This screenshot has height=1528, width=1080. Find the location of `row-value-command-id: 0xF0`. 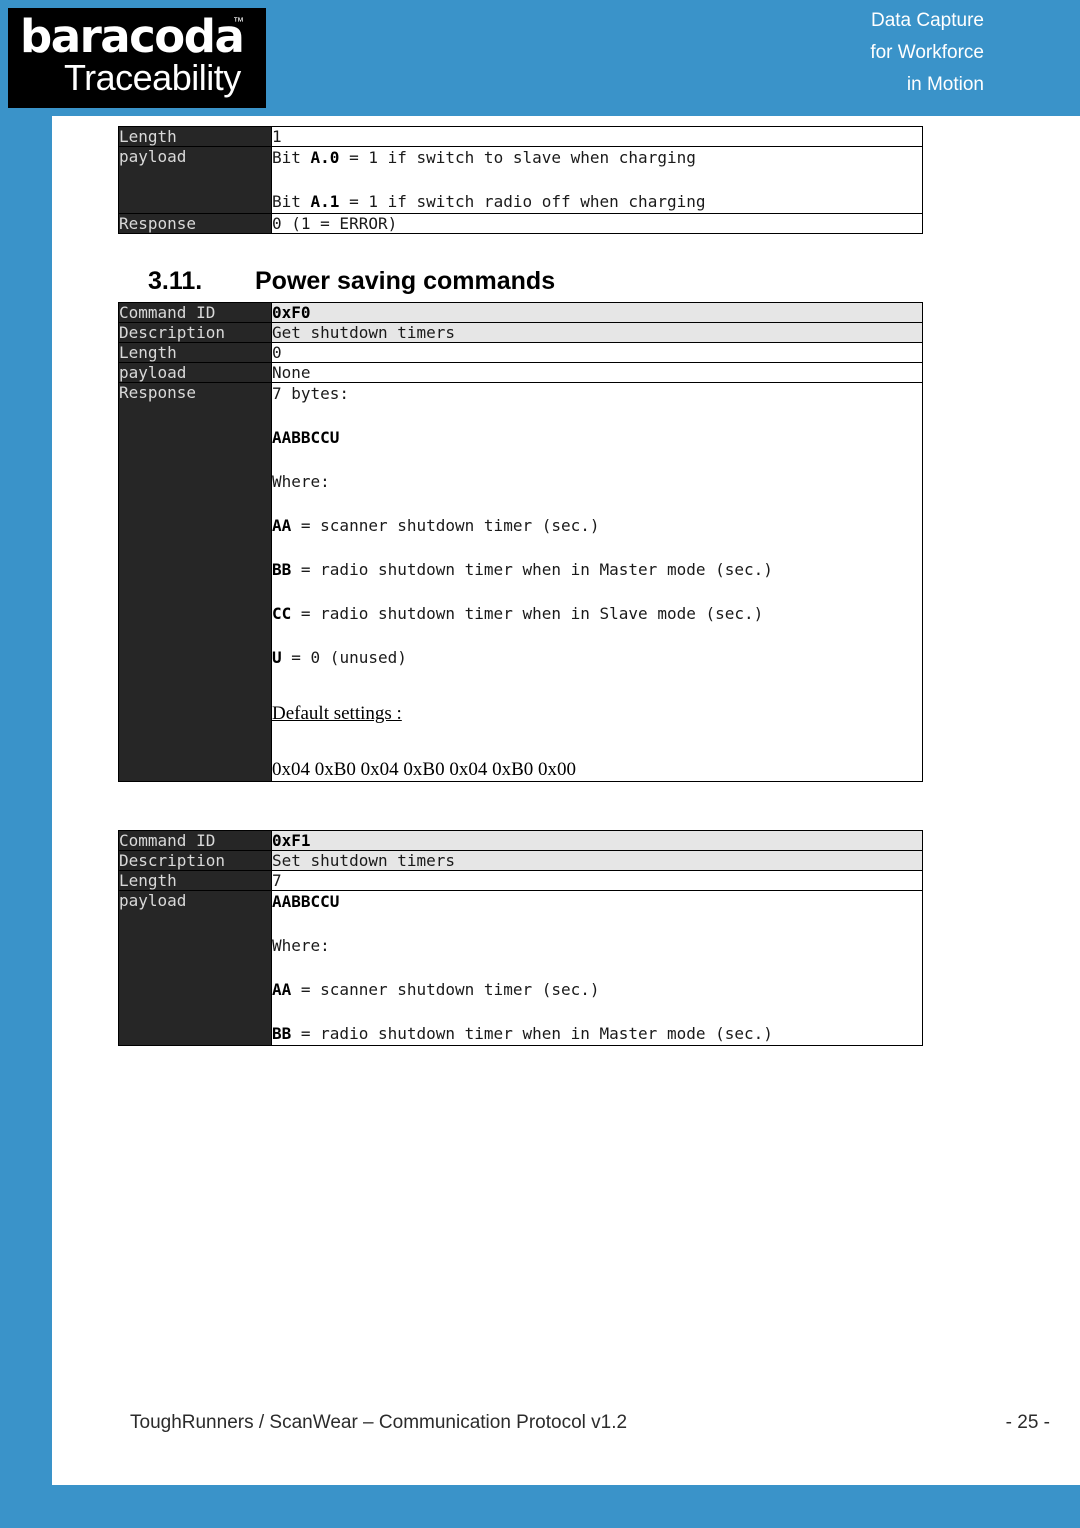

row-value-command-id: 0xF0 is located at coordinates (597, 312).